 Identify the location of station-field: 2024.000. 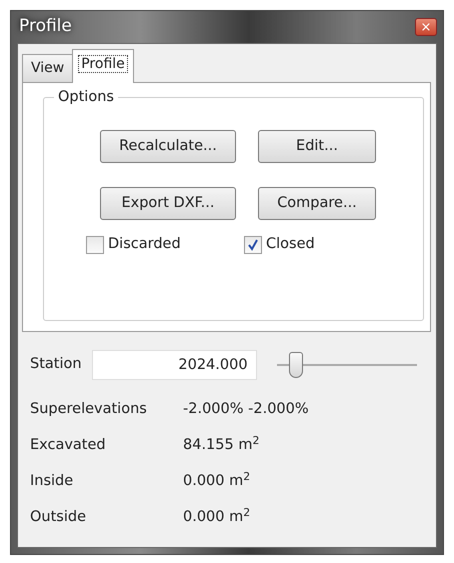
(174, 365).